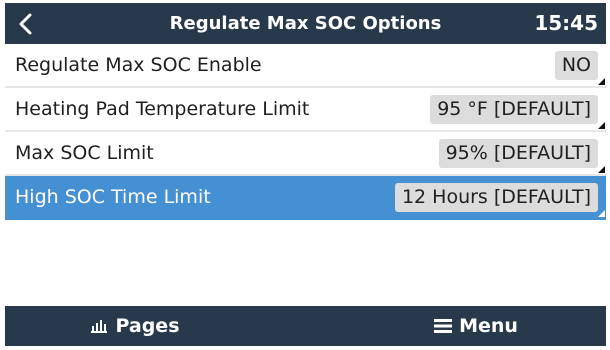 This screenshot has width=610, height=350. Describe the element at coordinates (162, 109) in the screenshot. I see `setting-label: Heating Pad Temperature Limit` at that location.